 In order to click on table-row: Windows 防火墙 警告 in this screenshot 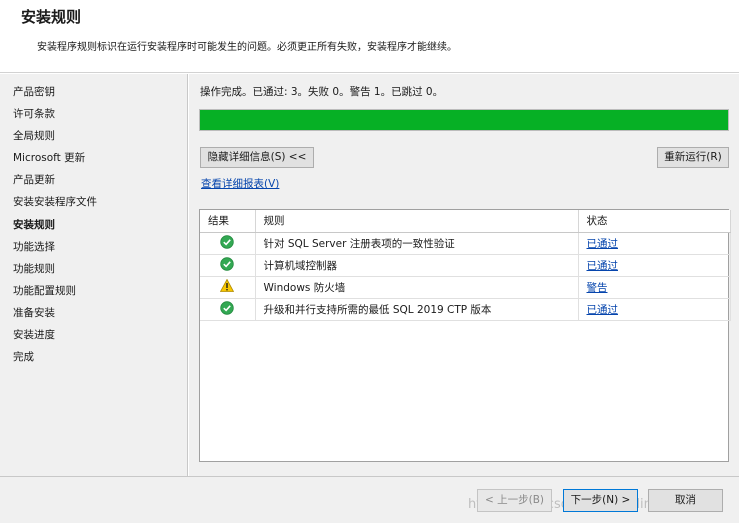, I will do `click(465, 287)`.